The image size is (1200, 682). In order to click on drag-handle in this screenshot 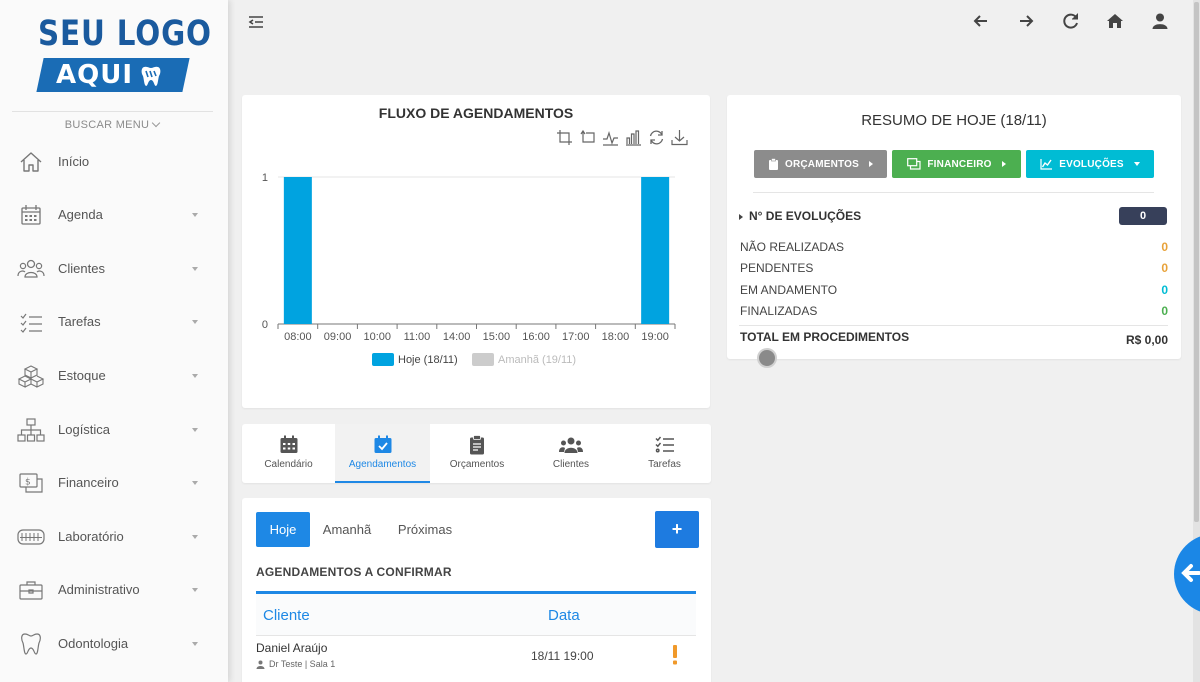, I will do `click(767, 358)`.